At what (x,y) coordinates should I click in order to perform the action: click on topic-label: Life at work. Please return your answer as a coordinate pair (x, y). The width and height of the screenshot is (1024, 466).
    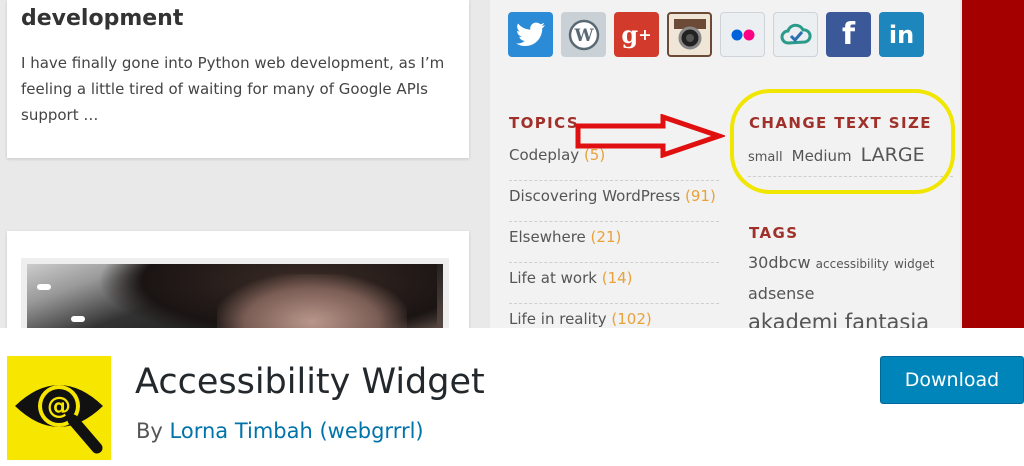
    Looking at the image, I should click on (553, 278).